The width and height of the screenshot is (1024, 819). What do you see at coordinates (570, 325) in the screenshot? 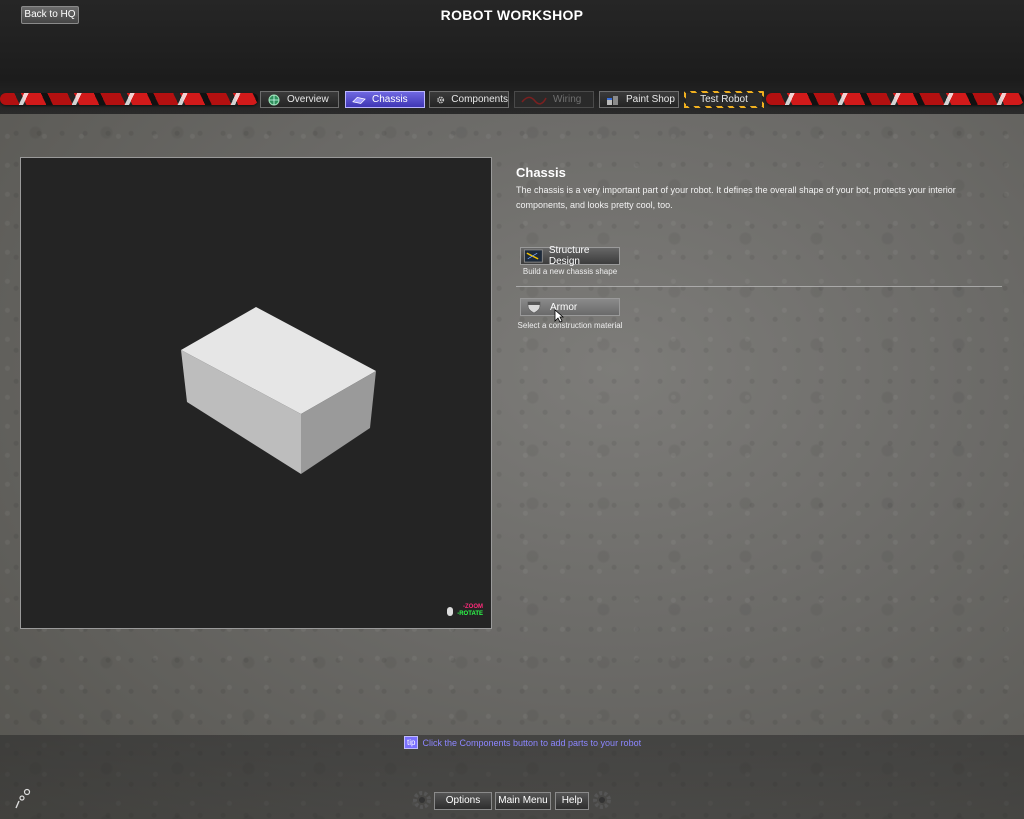
I see `armor-caption: Select a construction material` at bounding box center [570, 325].